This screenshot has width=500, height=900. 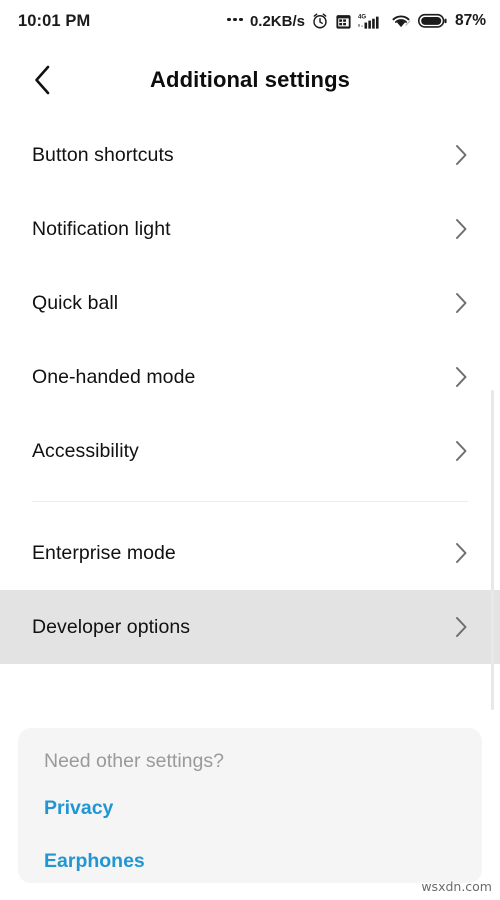 What do you see at coordinates (343, 21) in the screenshot?
I see `calendar-icon` at bounding box center [343, 21].